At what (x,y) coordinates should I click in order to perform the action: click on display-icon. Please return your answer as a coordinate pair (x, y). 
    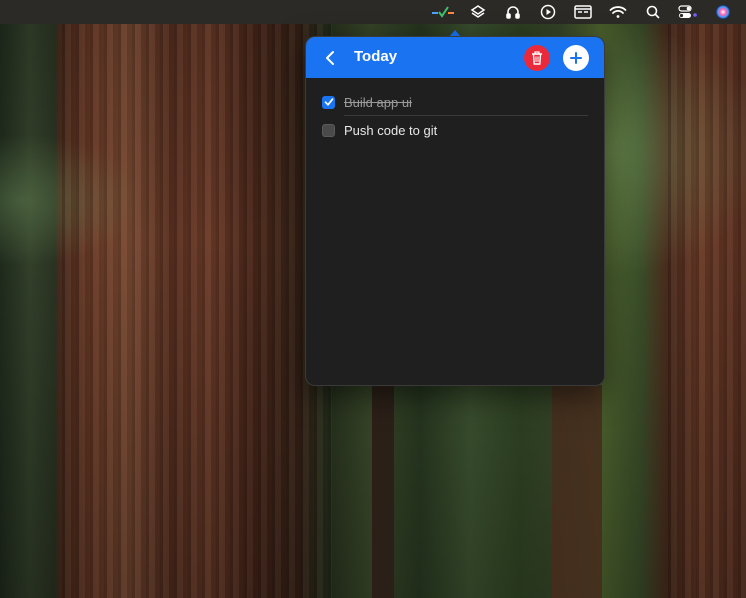
    Looking at the image, I should click on (582, 12).